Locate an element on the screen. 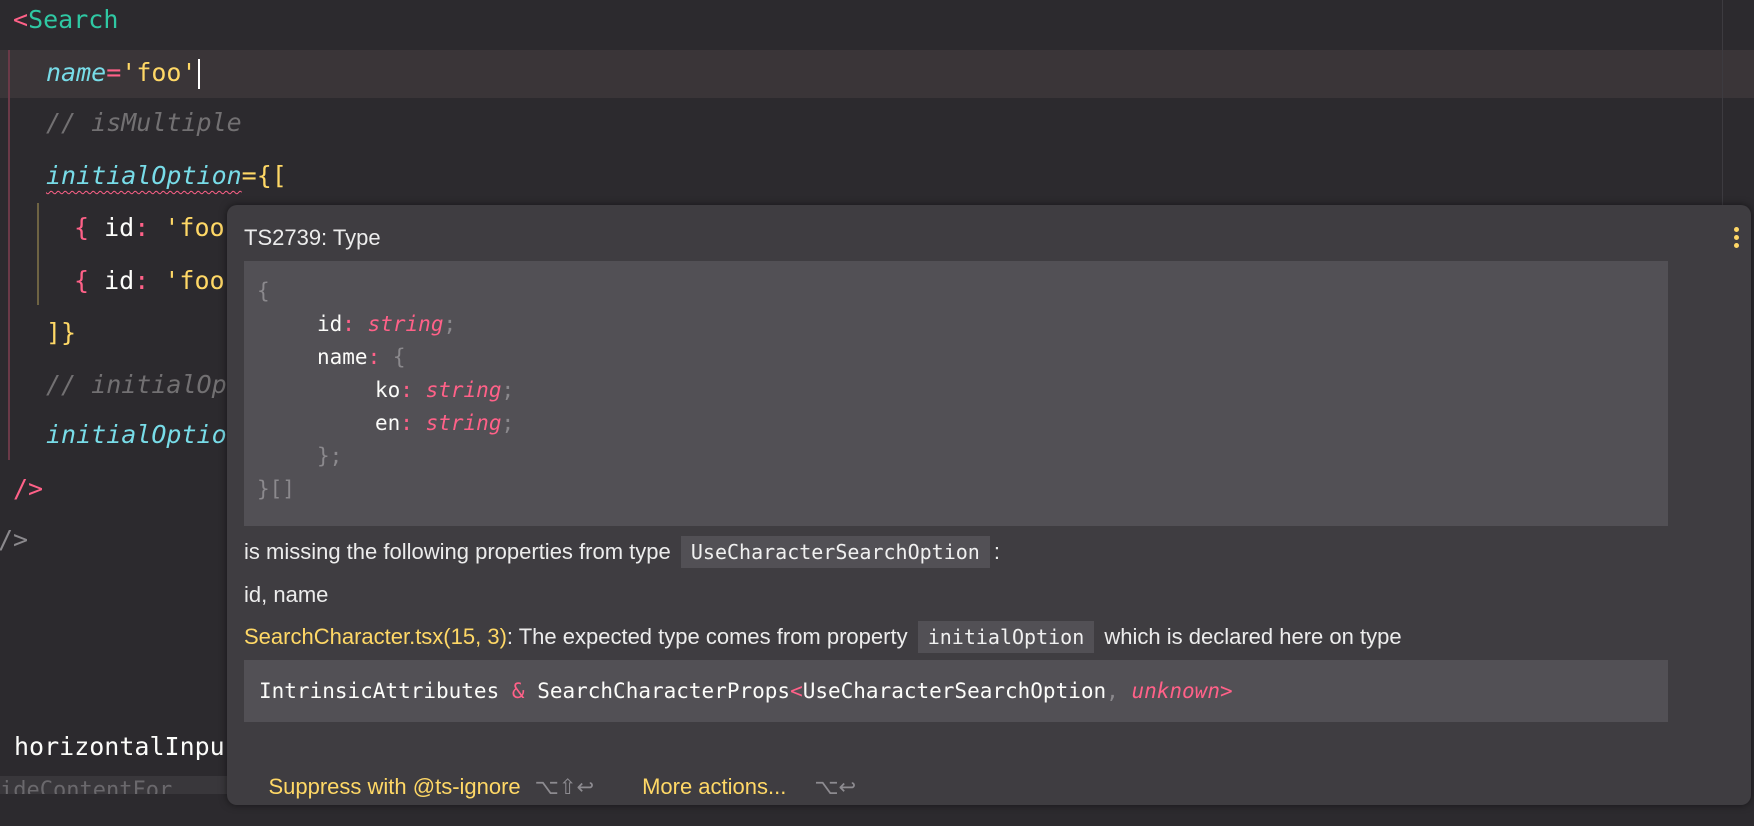 Image resolution: width=1754 pixels, height=826 pixels. code-id-line: id: string; is located at coordinates (386, 324).